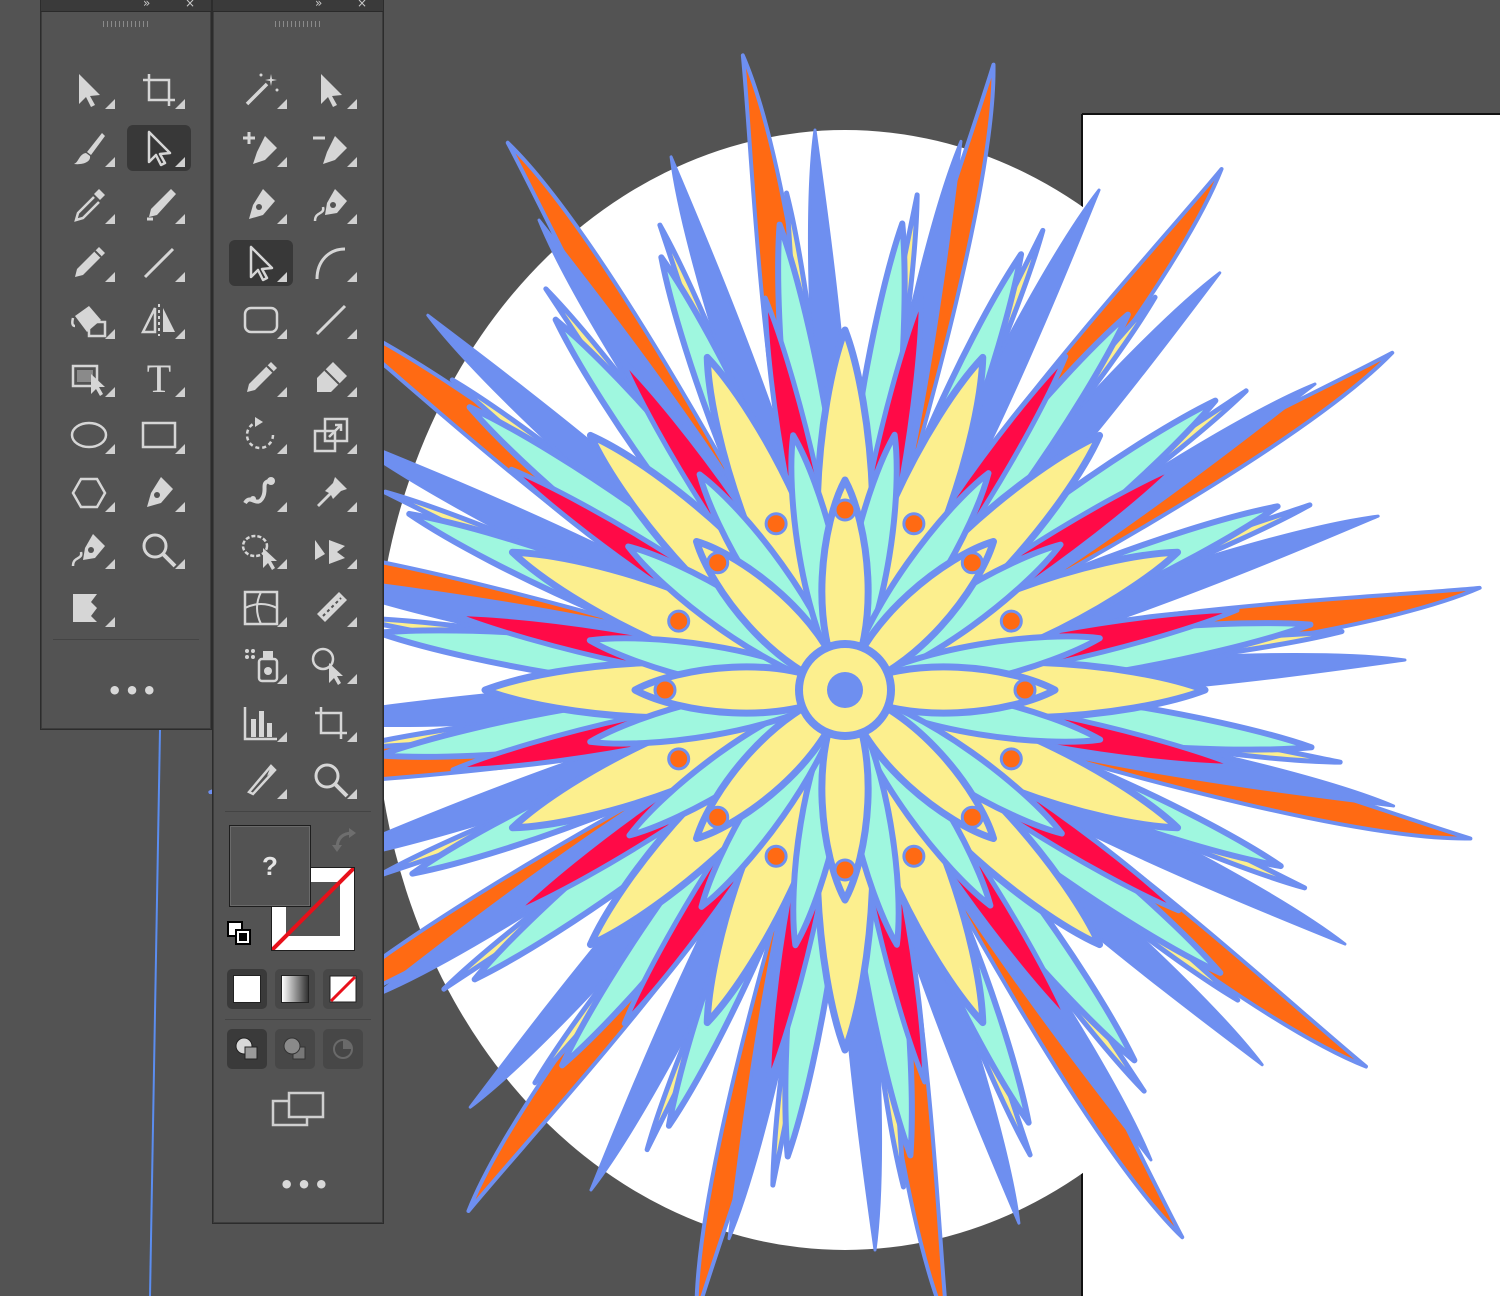  I want to click on none-icon, so click(343, 989).